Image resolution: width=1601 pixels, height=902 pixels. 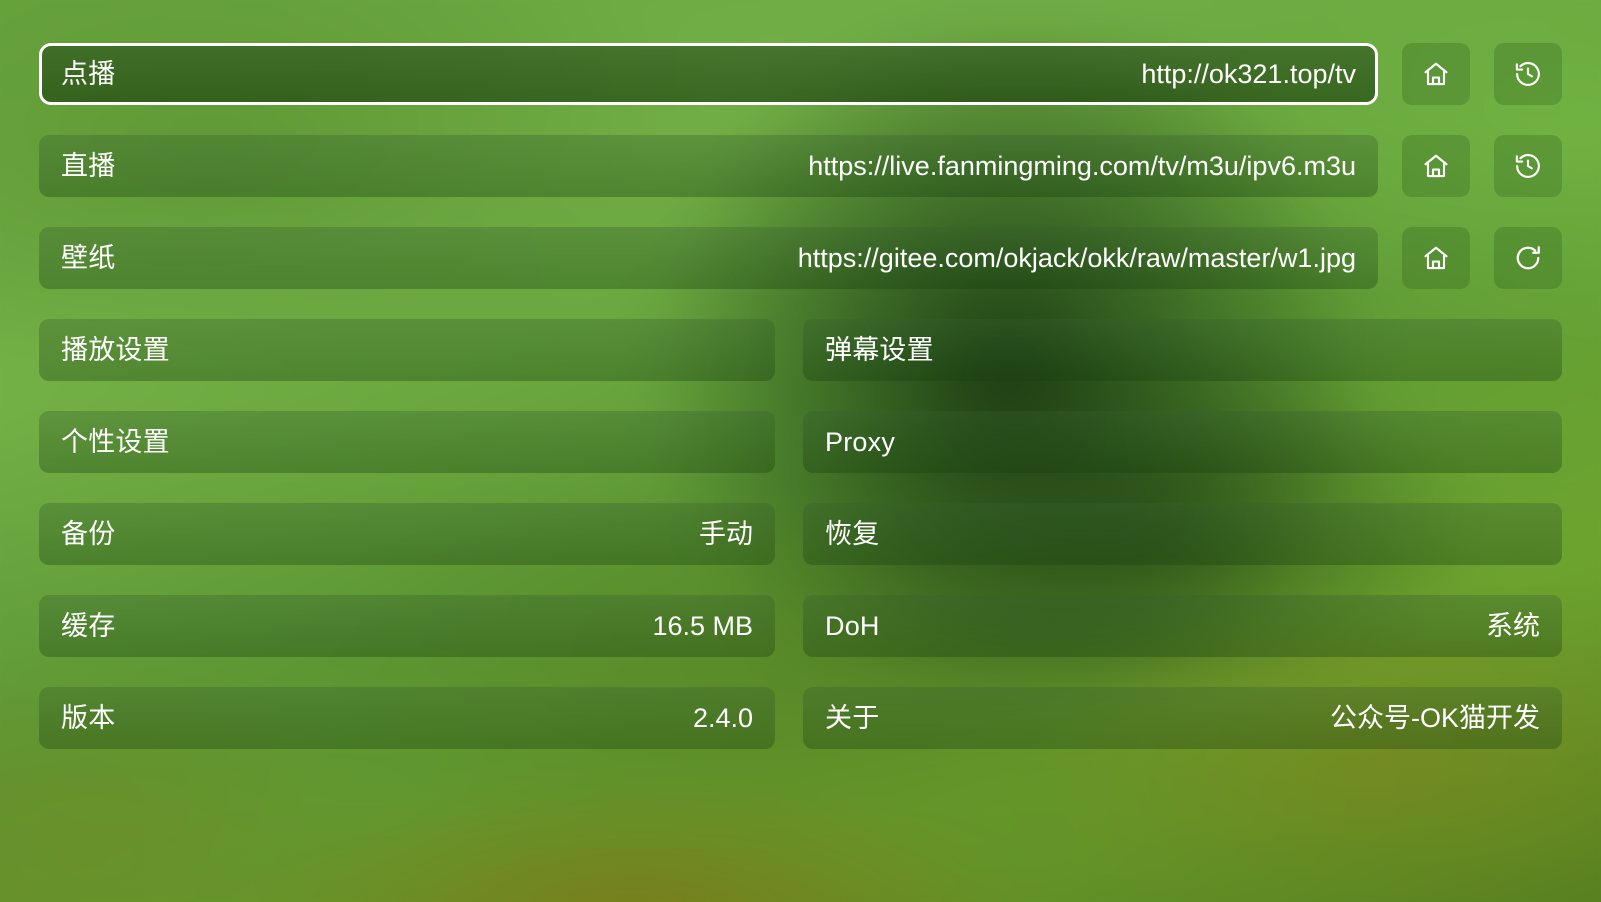 What do you see at coordinates (115, 441) in the screenshot?
I see `setting-label-personal-settings: 个性设置` at bounding box center [115, 441].